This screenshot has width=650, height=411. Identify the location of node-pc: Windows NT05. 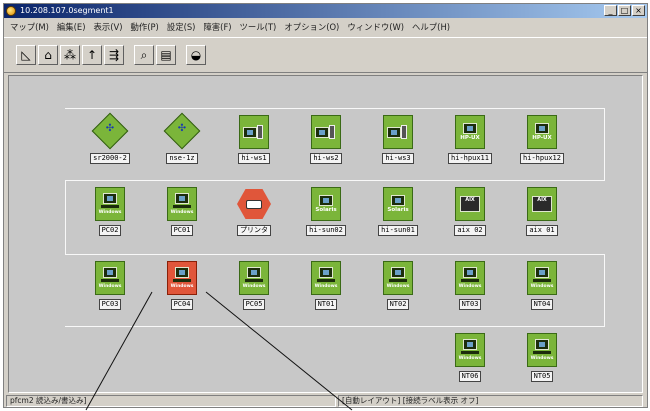
(542, 358).